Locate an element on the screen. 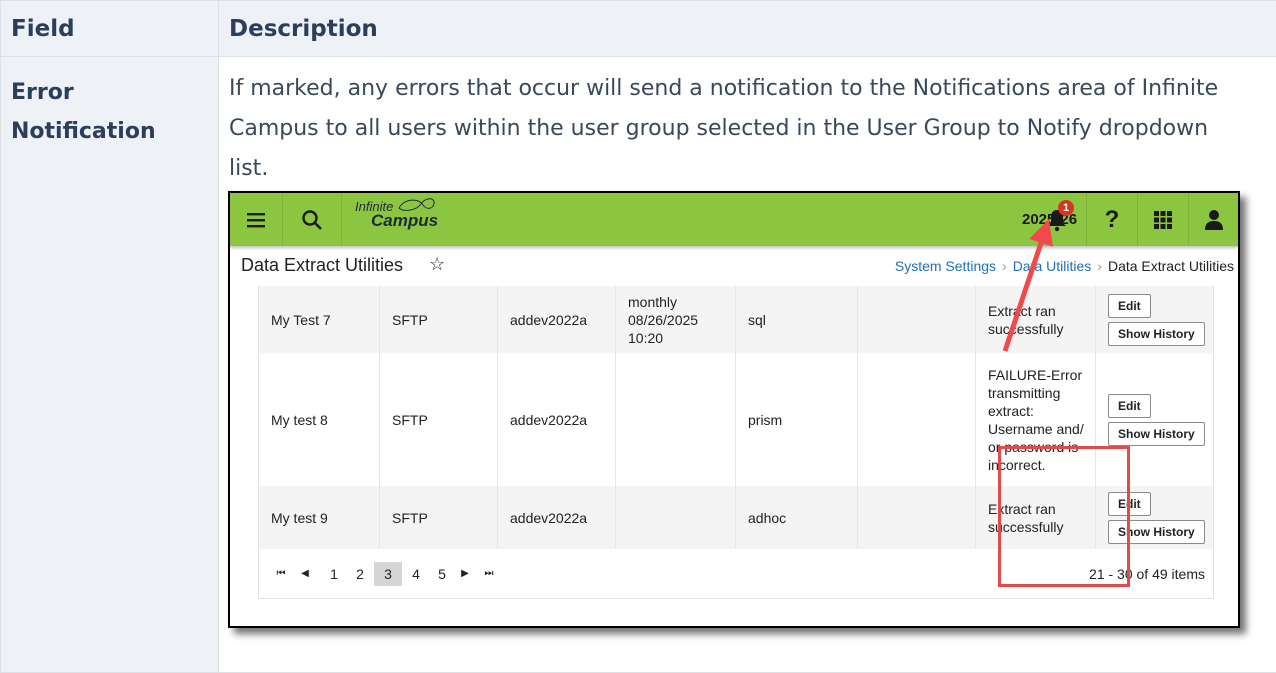 The width and height of the screenshot is (1276, 673). description-header: Description is located at coordinates (747, 28).